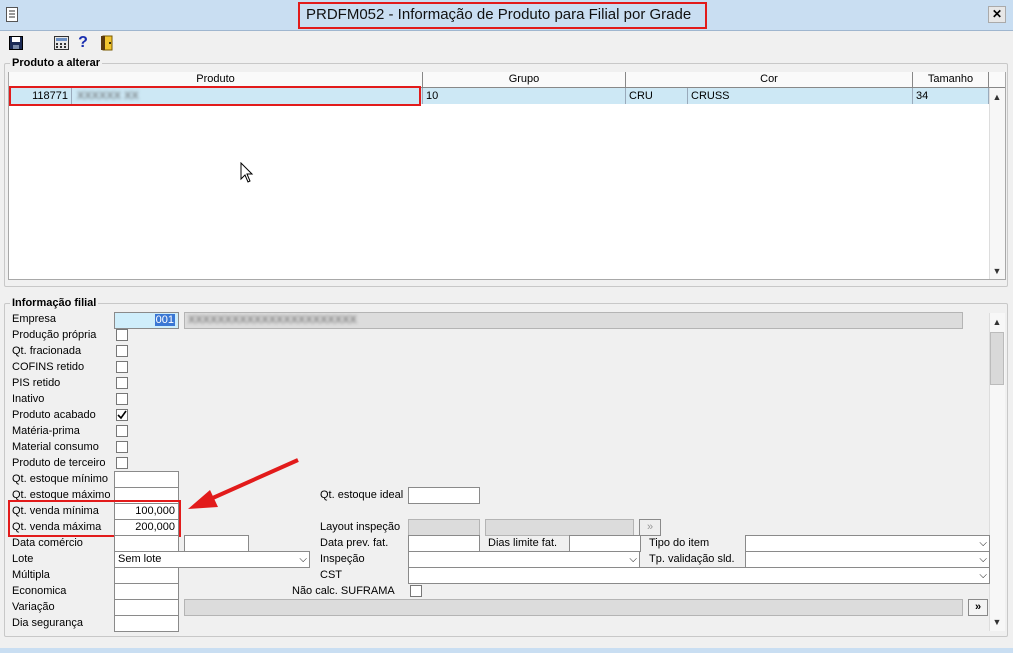  I want to click on label-layout-inspecao: Layout inspeção, so click(360, 527).